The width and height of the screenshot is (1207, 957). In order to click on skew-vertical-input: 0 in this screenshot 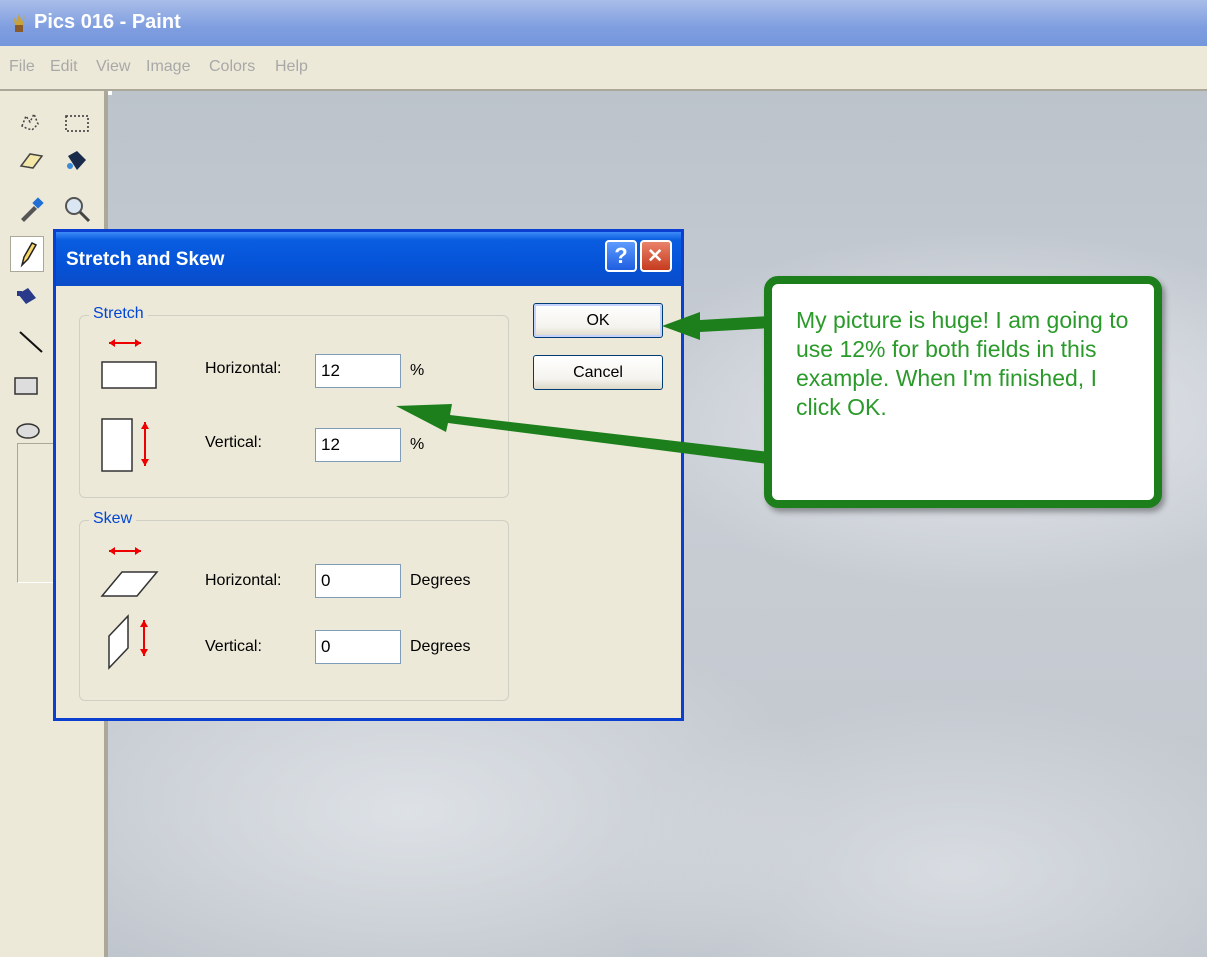, I will do `click(358, 647)`.